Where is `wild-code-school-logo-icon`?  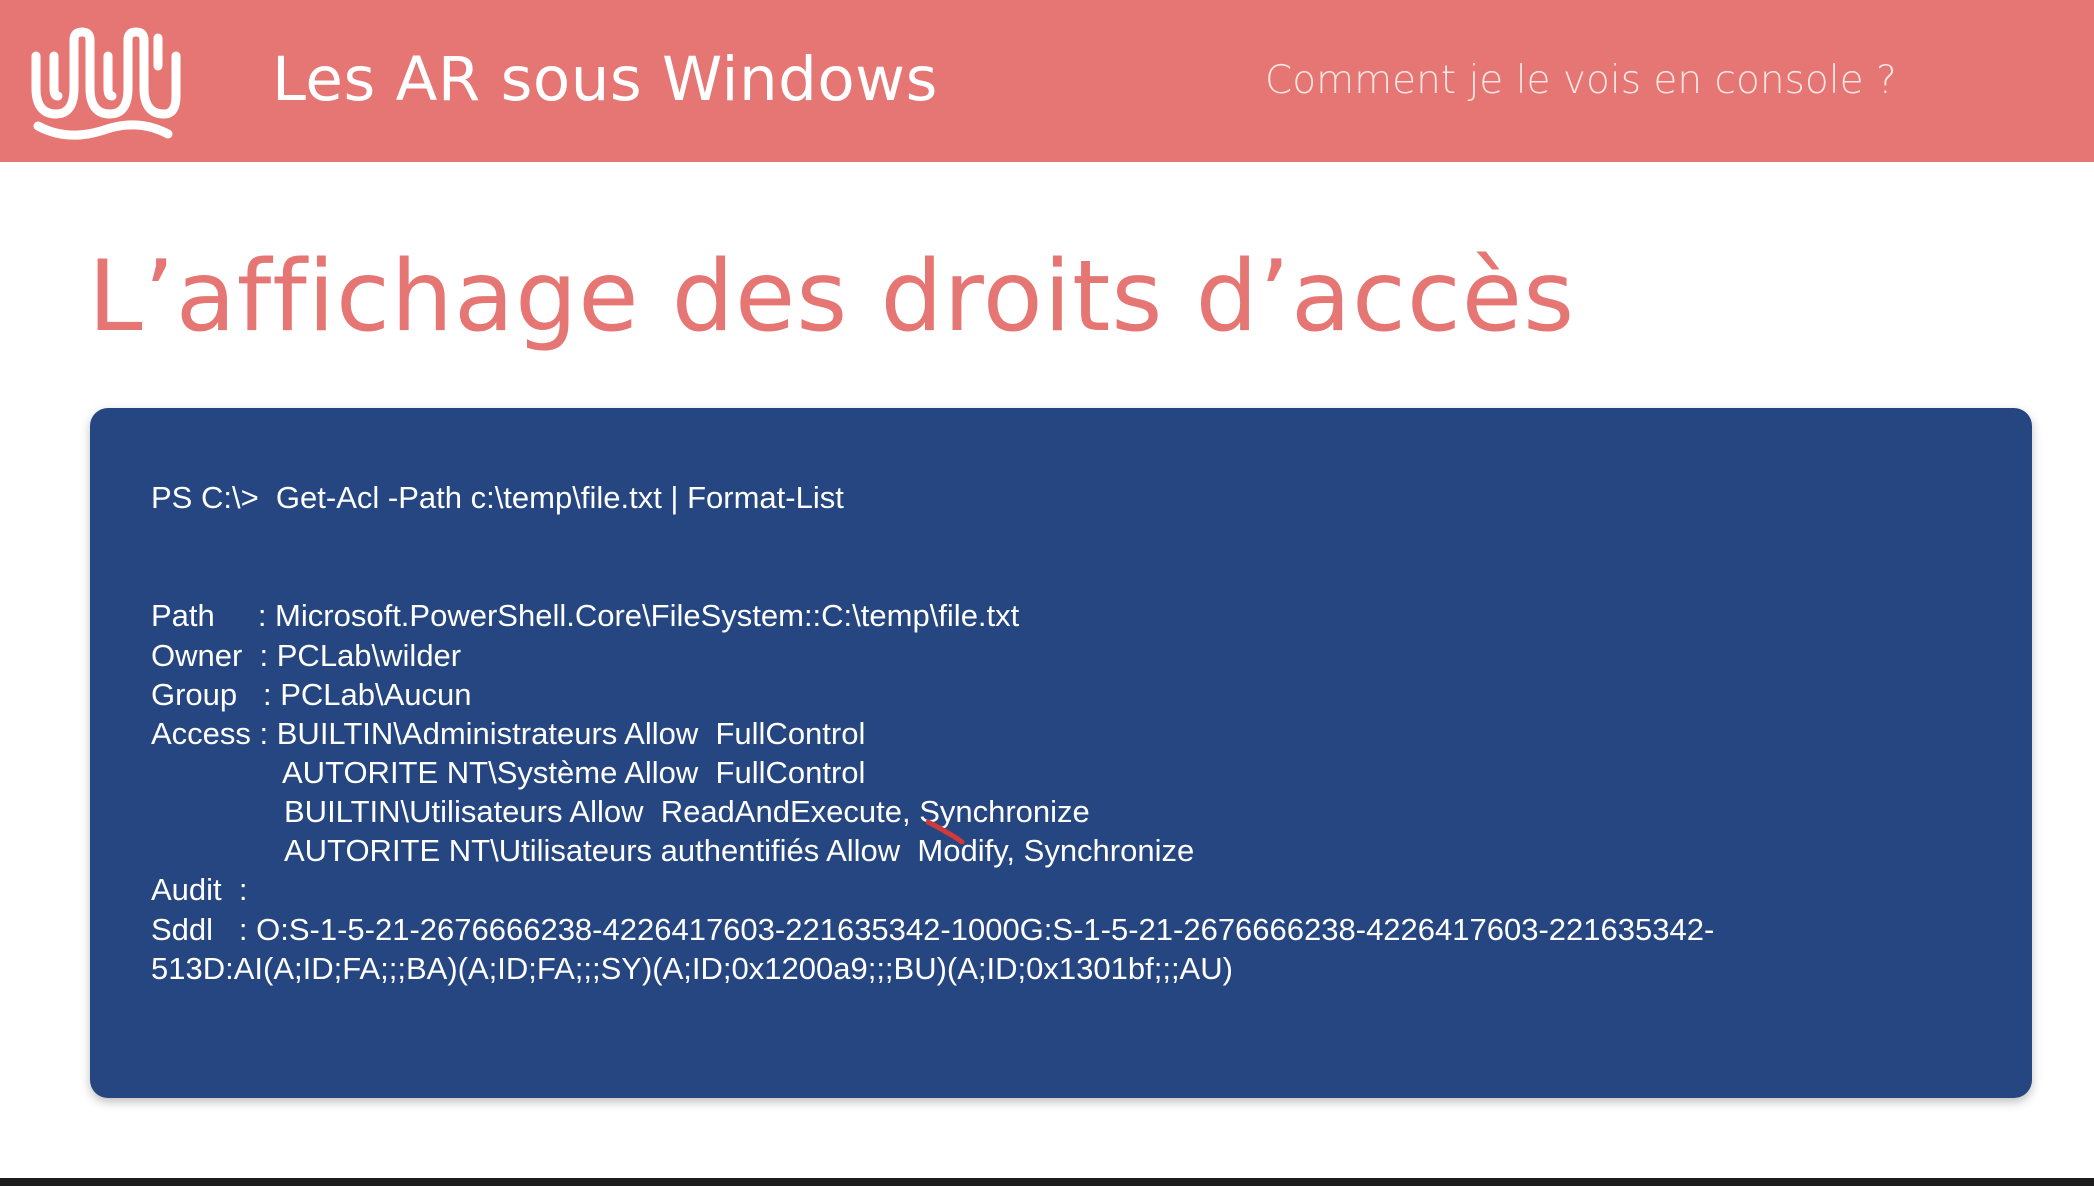
wild-code-school-logo-icon is located at coordinates (106, 83).